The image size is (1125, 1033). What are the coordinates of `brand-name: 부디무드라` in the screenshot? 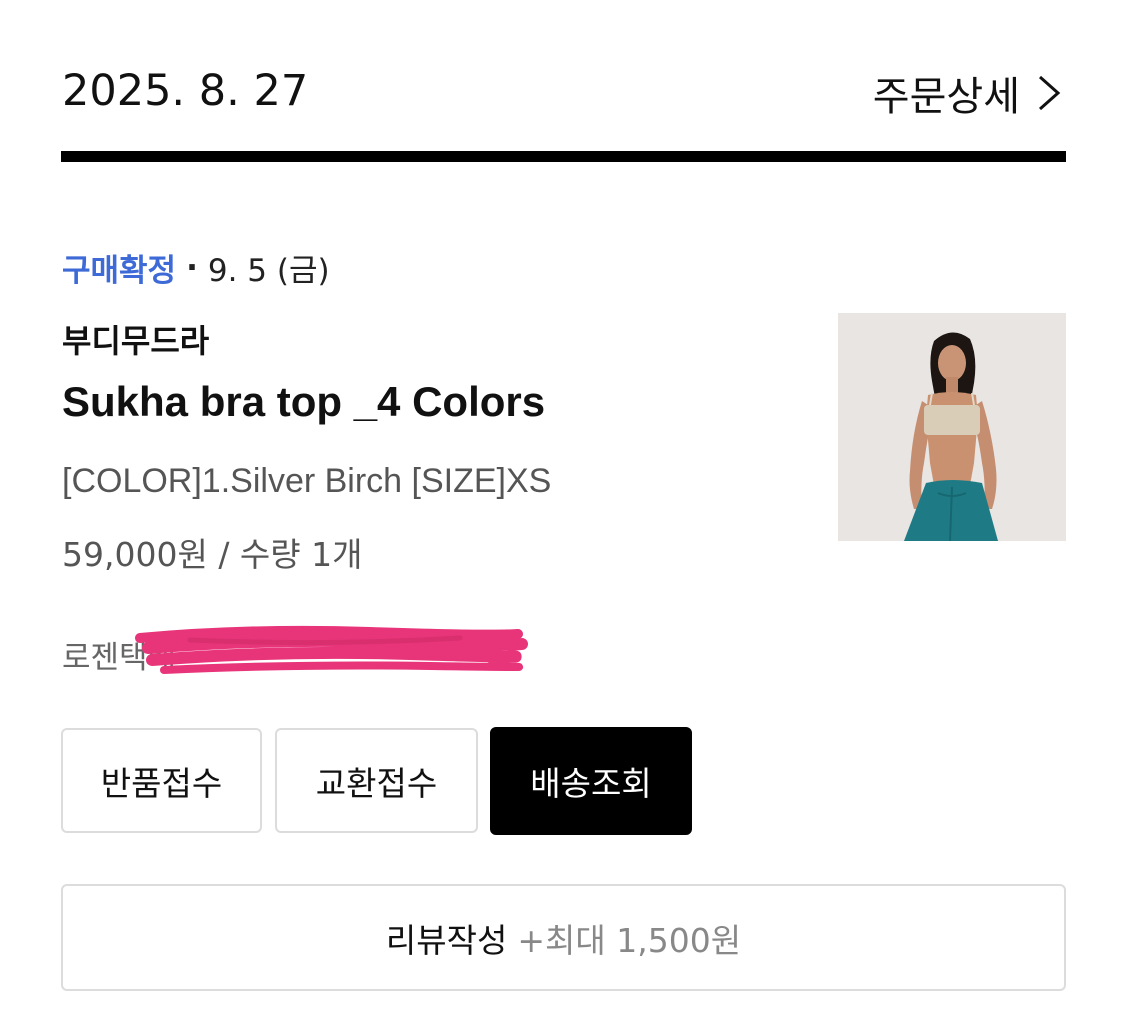 It's located at (135, 339).